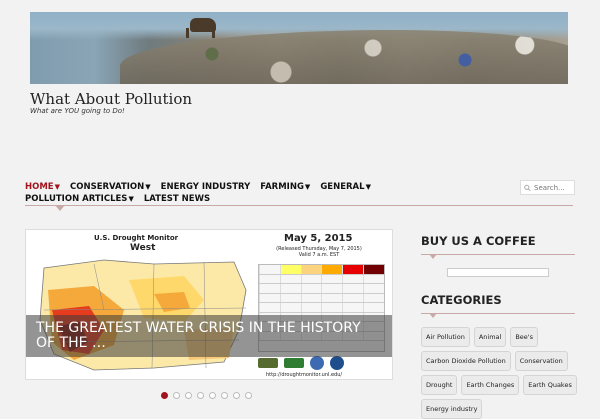 The image size is (600, 419). I want to click on tag-earth-quakes: Earth Quakes, so click(550, 385).